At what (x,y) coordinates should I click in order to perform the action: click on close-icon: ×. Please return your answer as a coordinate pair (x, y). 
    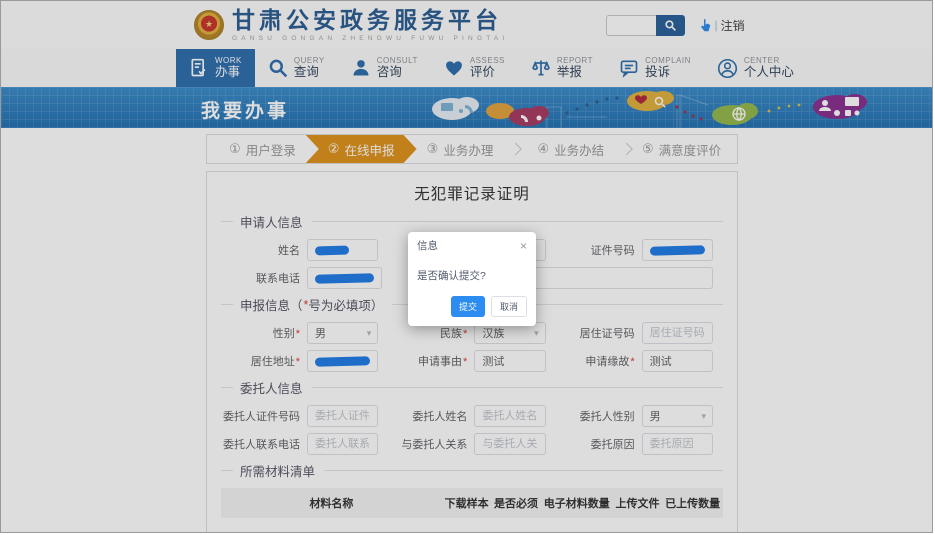
    Looking at the image, I should click on (523, 246).